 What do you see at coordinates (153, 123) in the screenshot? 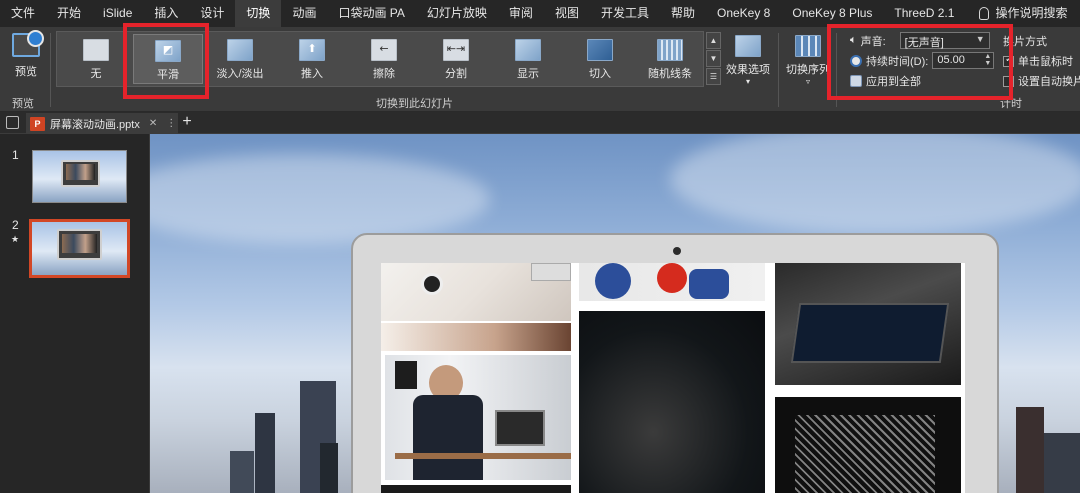
I see `close-icon: ✕` at bounding box center [153, 123].